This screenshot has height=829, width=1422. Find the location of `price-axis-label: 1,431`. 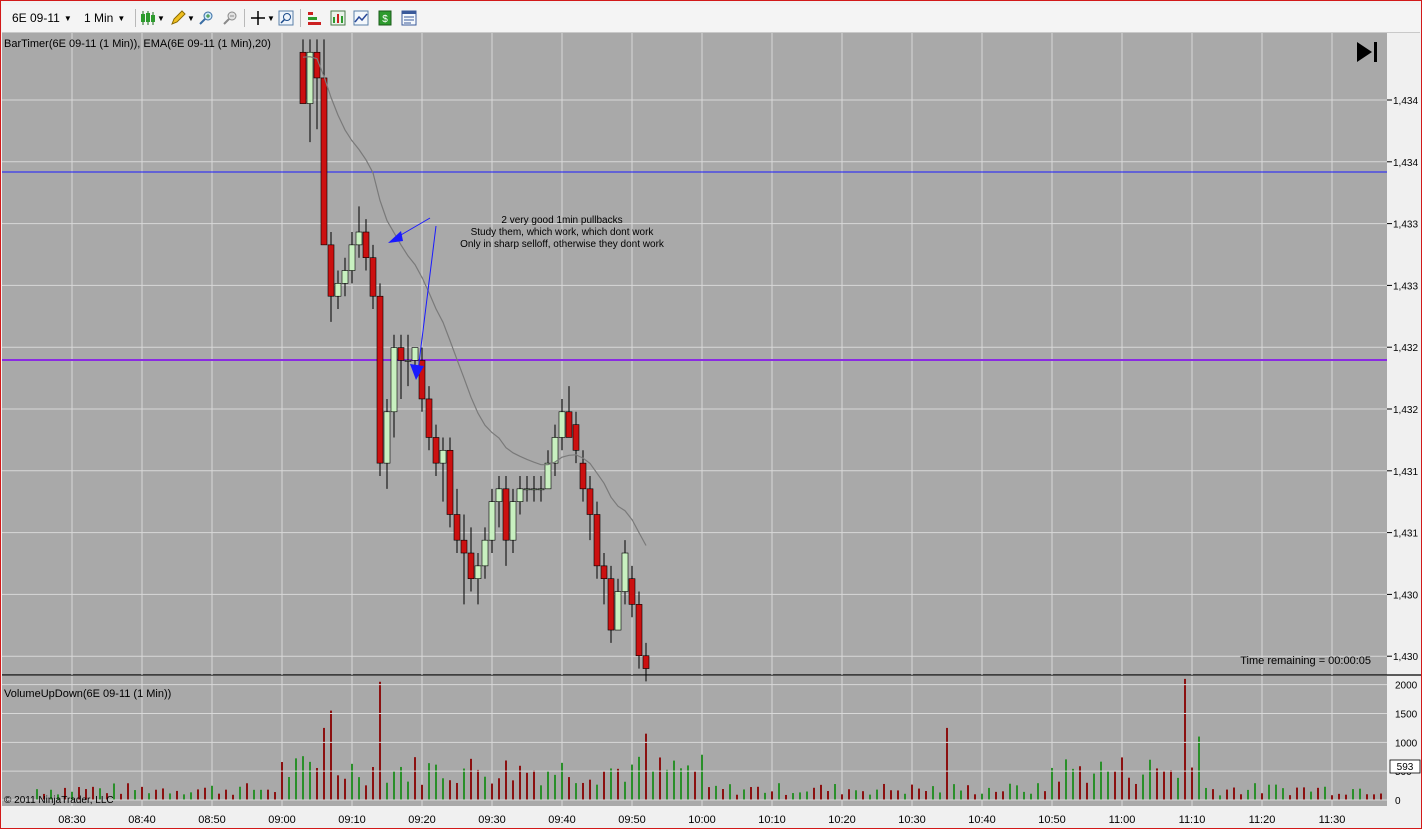

price-axis-label: 1,431 is located at coordinates (1405, 534).